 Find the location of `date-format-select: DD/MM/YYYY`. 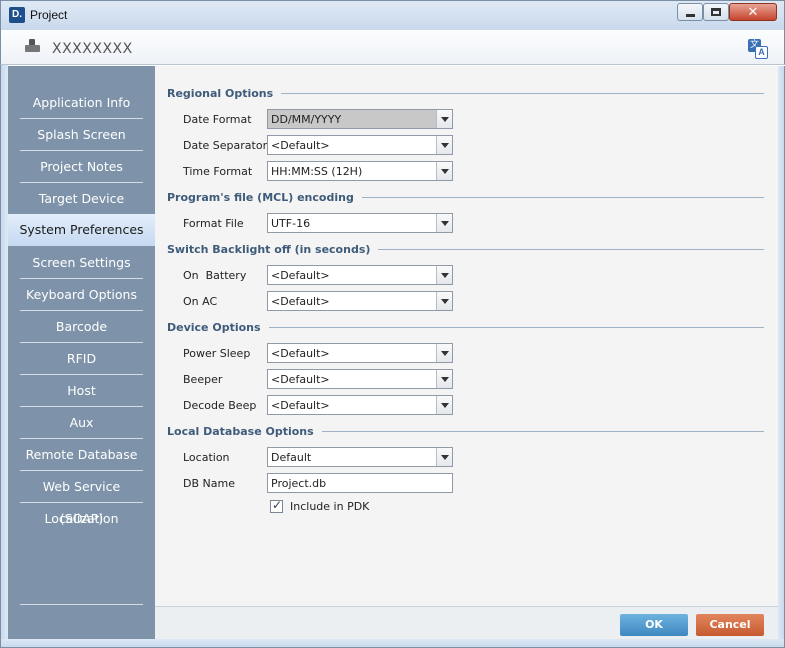

date-format-select: DD/MM/YYYY is located at coordinates (360, 119).